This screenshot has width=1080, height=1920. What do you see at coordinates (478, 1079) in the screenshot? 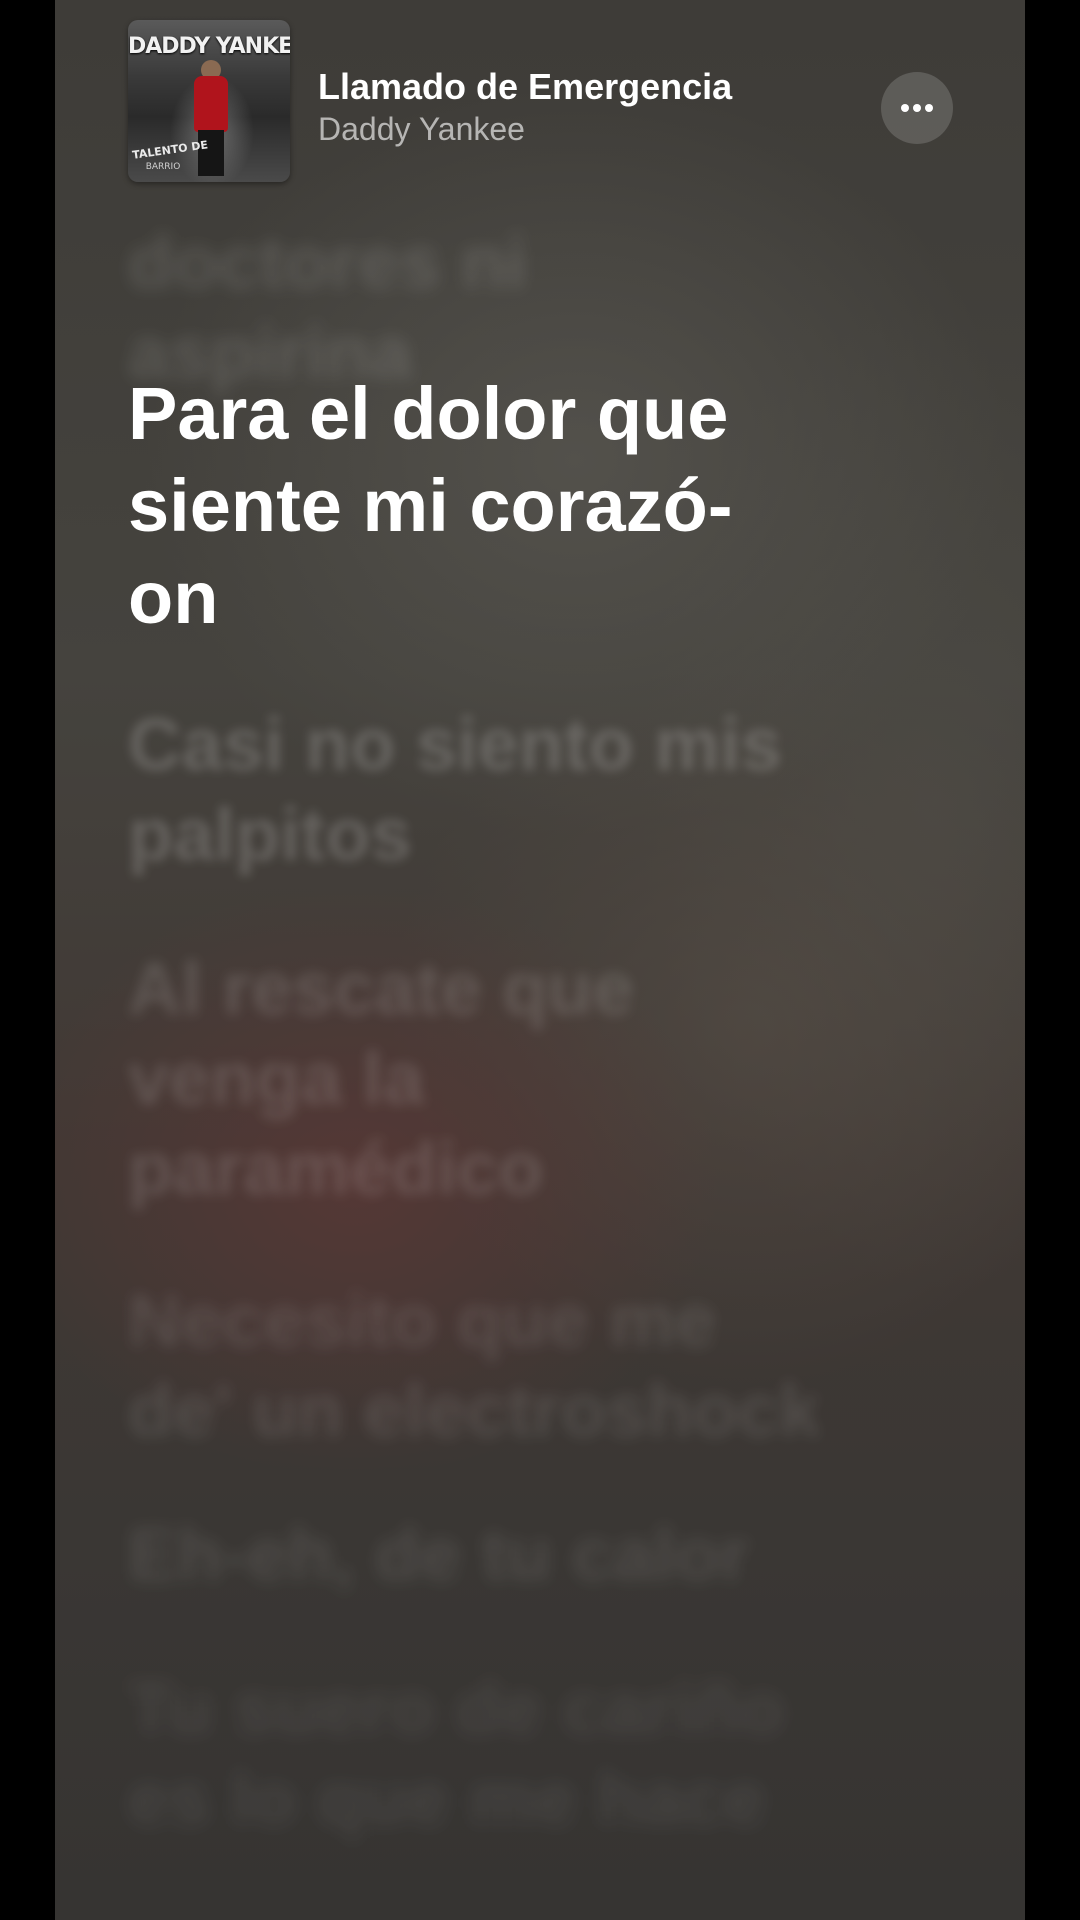
I see `lyric-line-upcoming: Al rescate que venga la paramédico` at bounding box center [478, 1079].